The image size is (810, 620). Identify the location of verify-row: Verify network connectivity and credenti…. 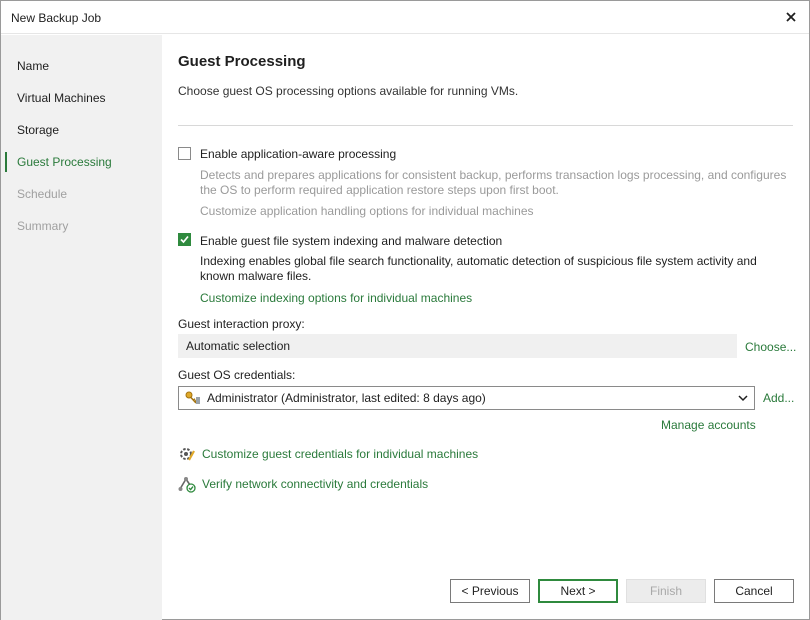
(303, 484).